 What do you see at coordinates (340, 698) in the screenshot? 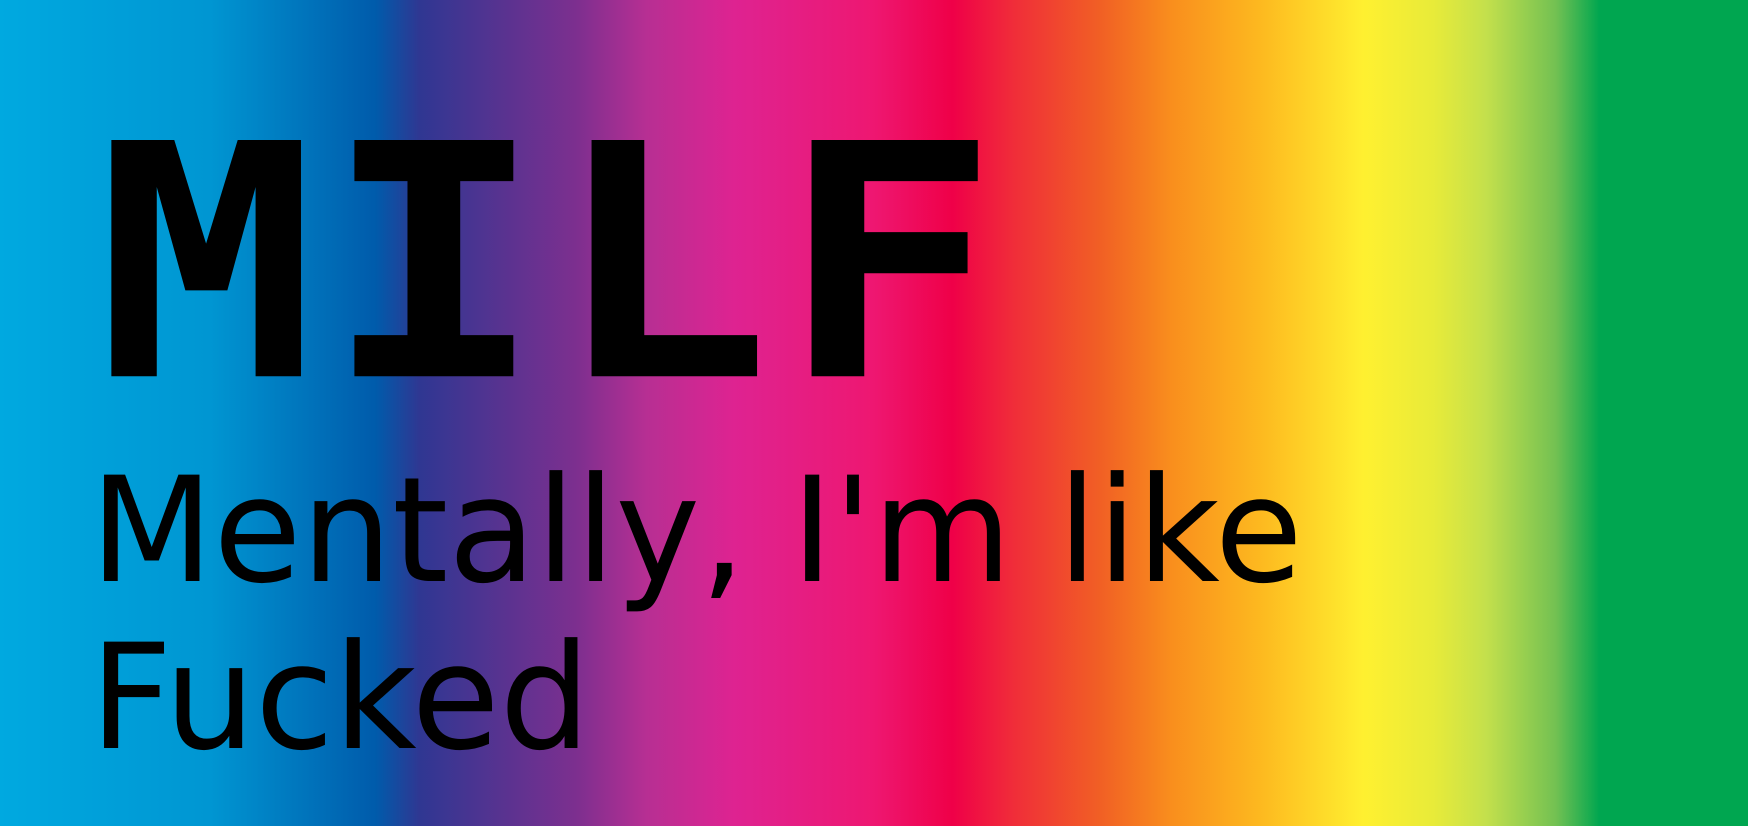
I see `subtitle-line-2: Fucked` at bounding box center [340, 698].